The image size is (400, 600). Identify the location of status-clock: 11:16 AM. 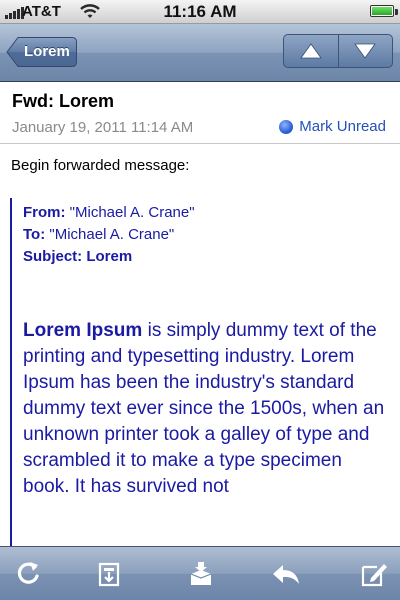
(200, 11).